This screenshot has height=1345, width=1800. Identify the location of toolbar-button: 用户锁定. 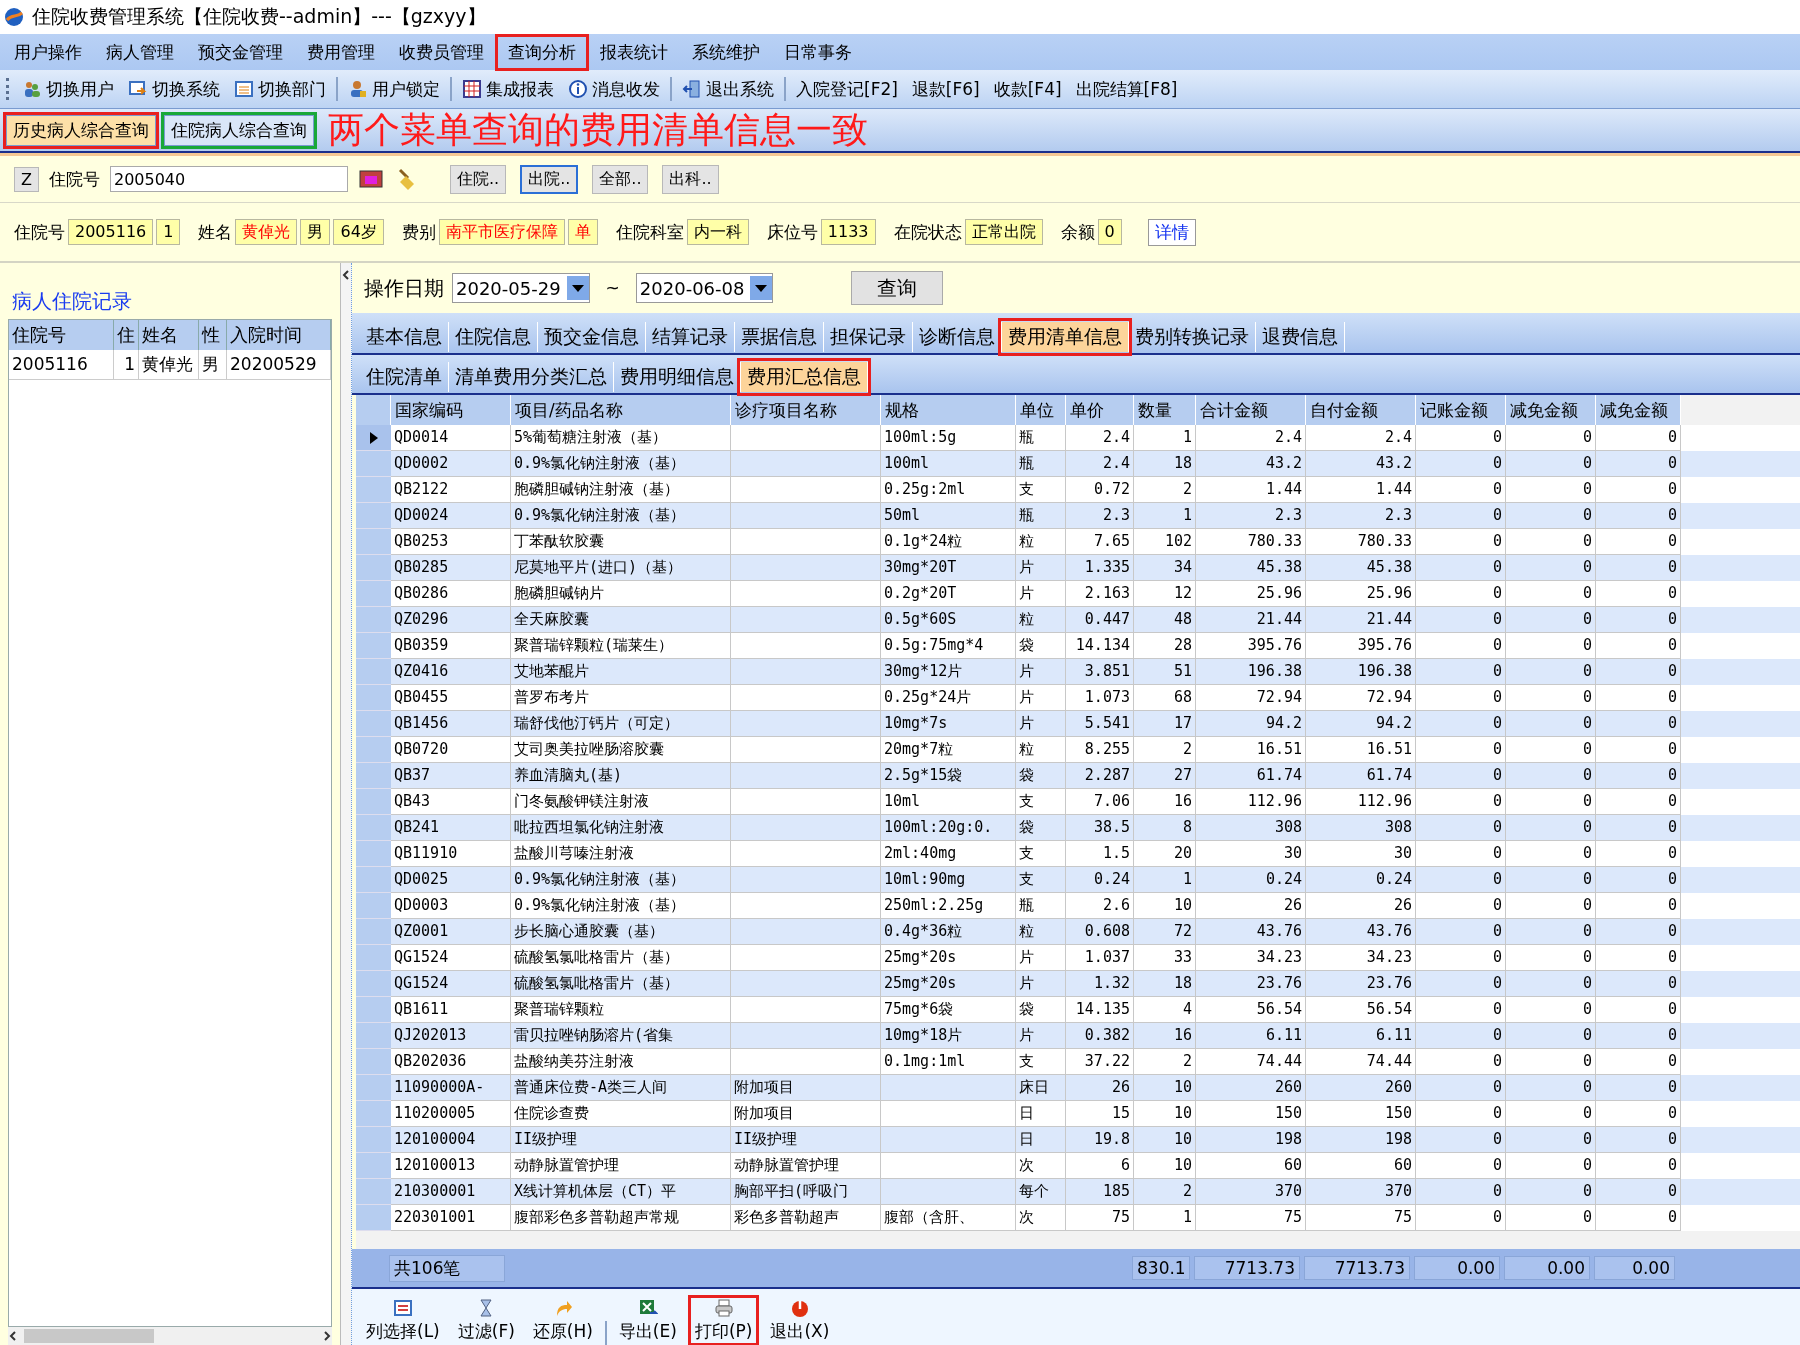
(394, 89).